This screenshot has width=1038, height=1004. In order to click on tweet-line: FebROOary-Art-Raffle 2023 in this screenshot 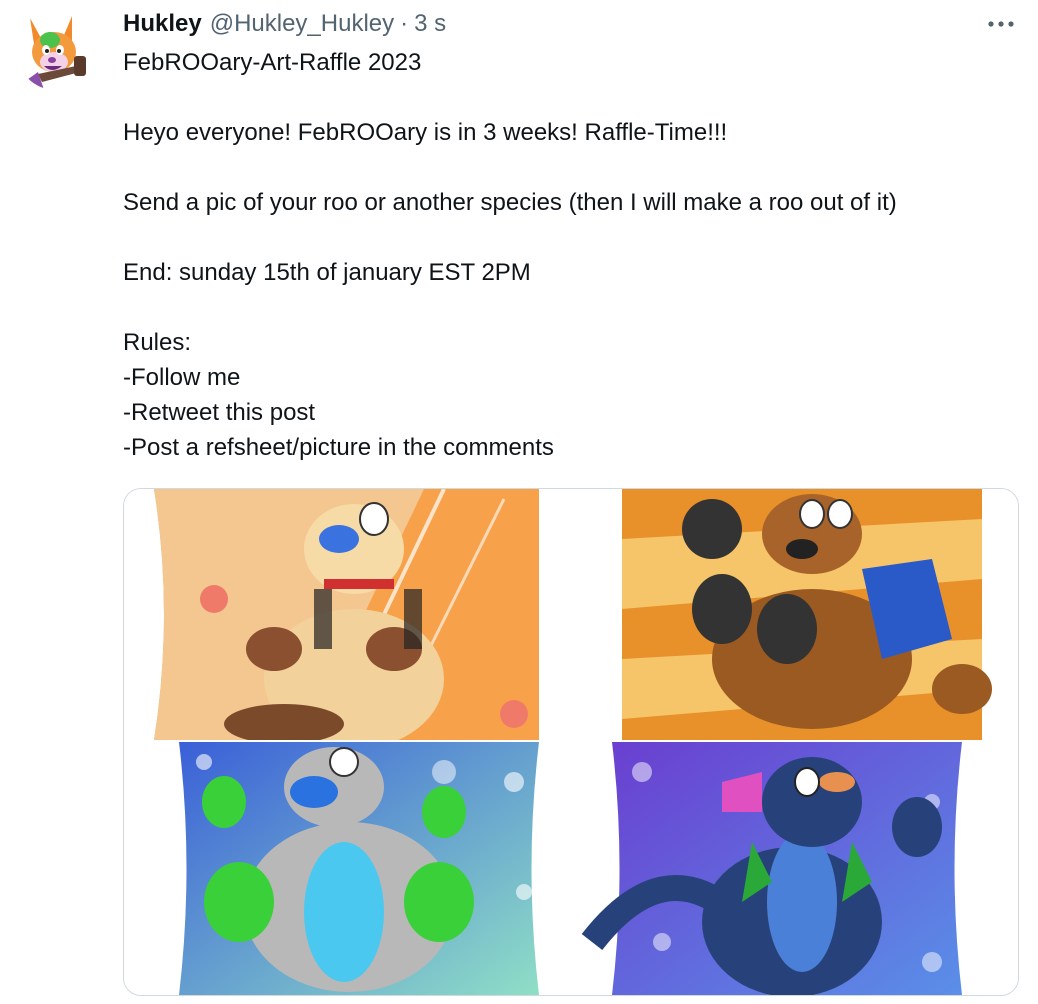, I will do `click(272, 62)`.